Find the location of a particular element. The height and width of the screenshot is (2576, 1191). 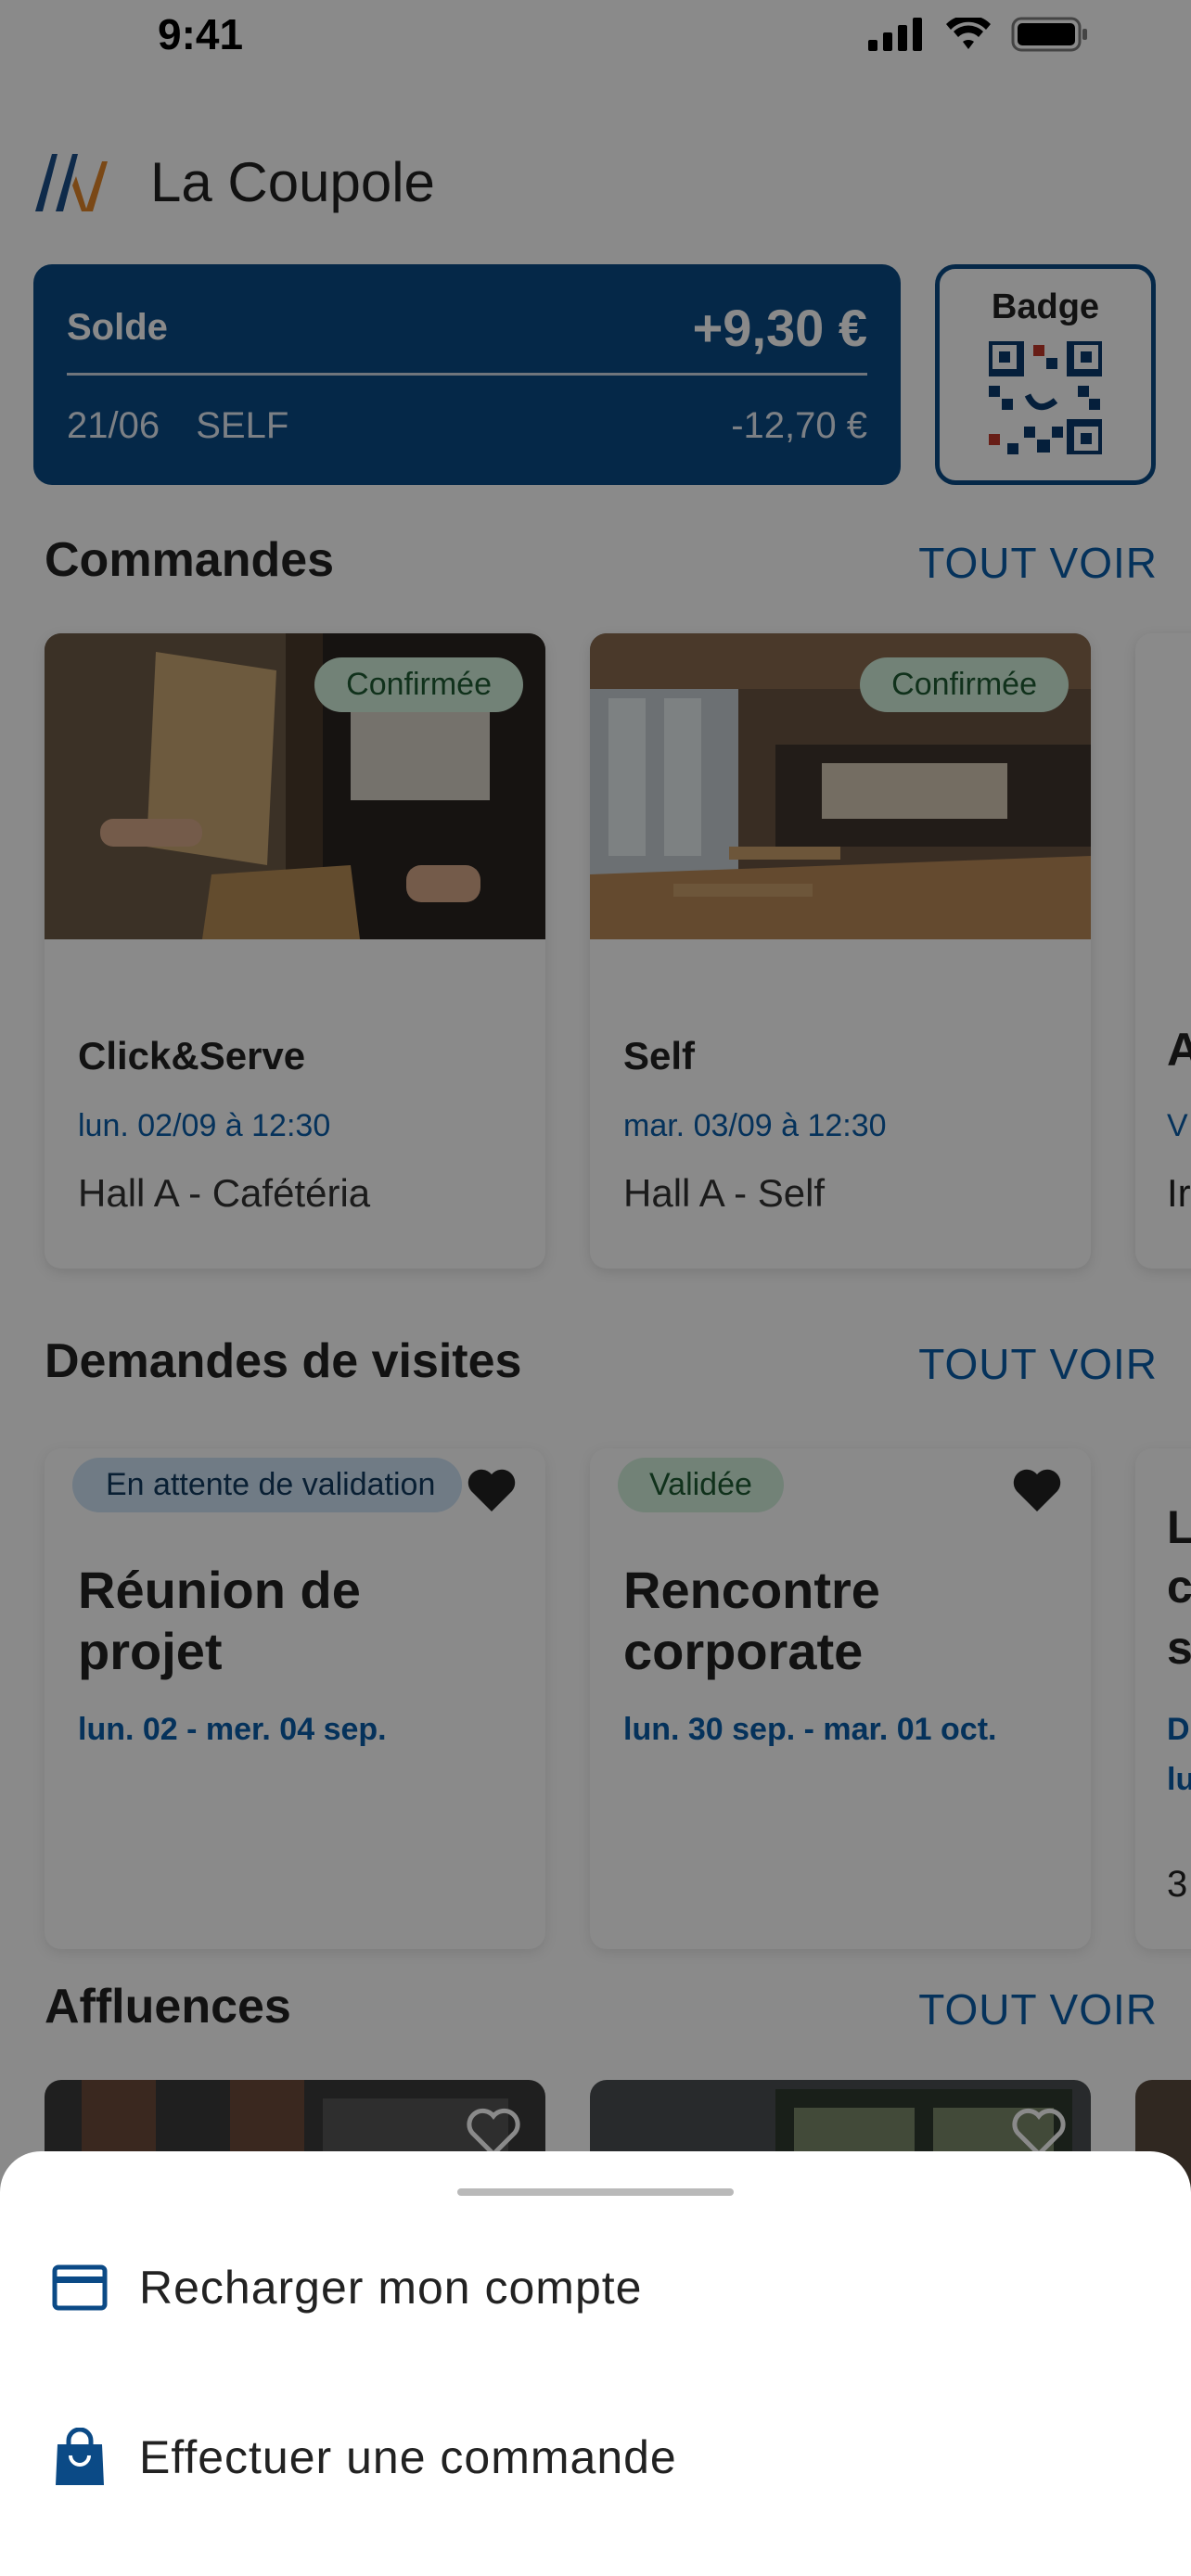

recharge-account-button: Recharger mon compte is located at coordinates (347, 2288).